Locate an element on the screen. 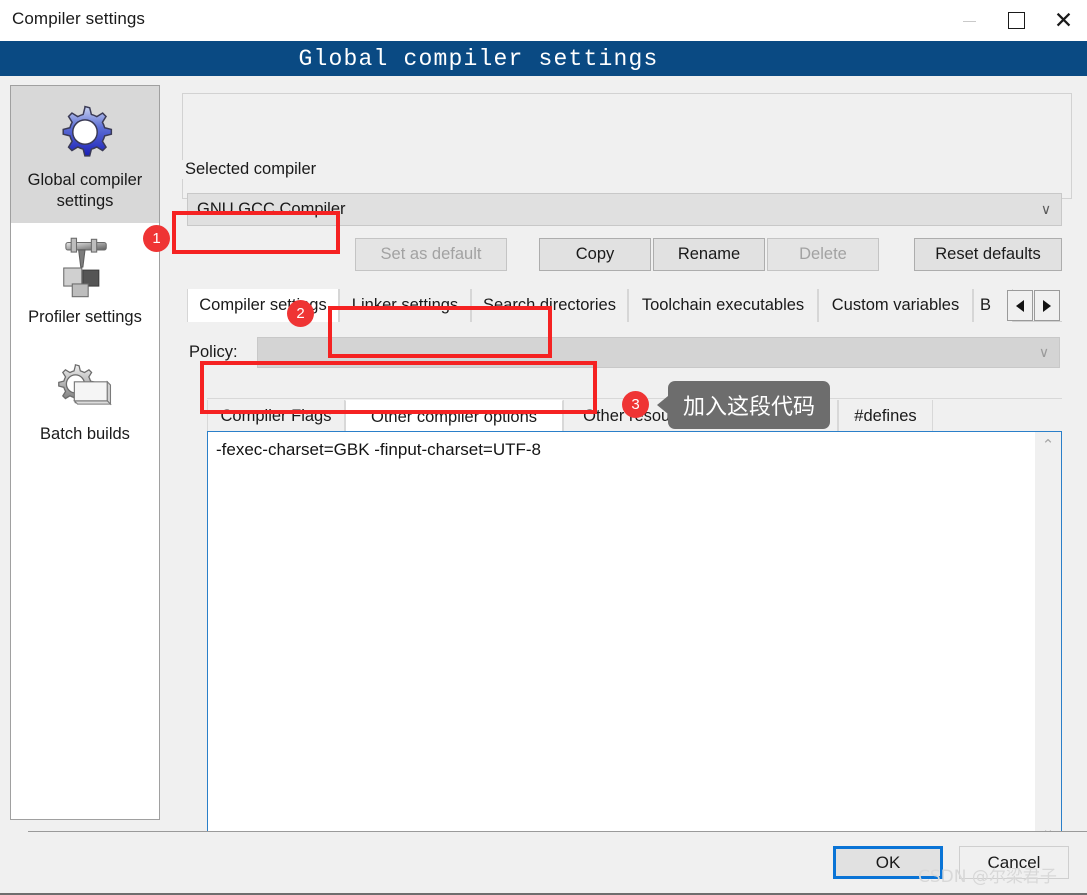 This screenshot has width=1087, height=895. other-compiler-options-value: -fexec-charset=GBK -finput-charset=UTF-8 is located at coordinates (379, 449).